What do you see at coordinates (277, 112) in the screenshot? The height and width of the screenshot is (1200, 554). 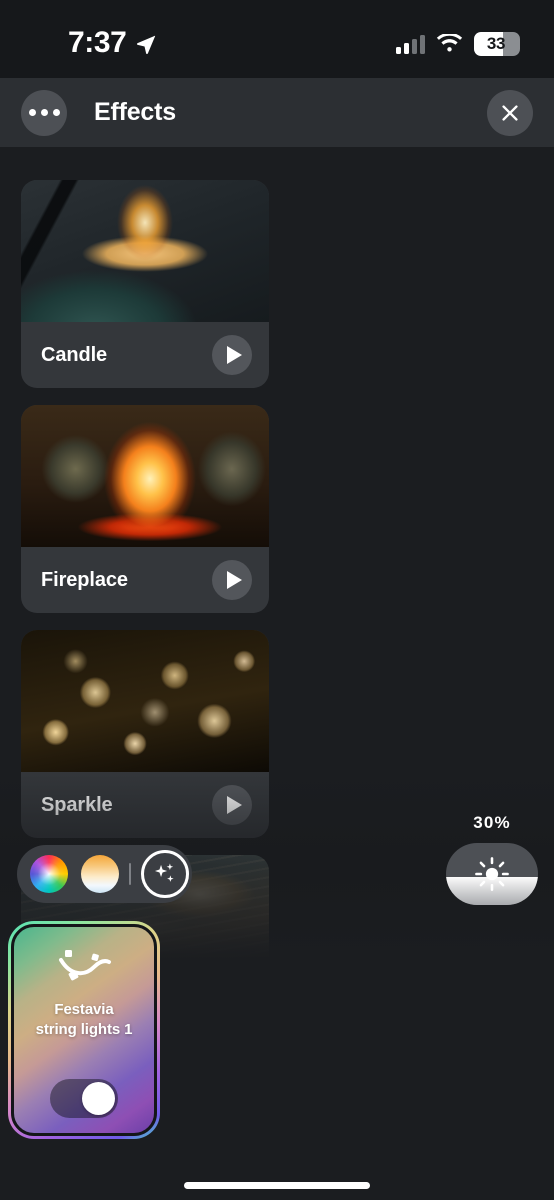 I see `header-bar: Effects` at bounding box center [277, 112].